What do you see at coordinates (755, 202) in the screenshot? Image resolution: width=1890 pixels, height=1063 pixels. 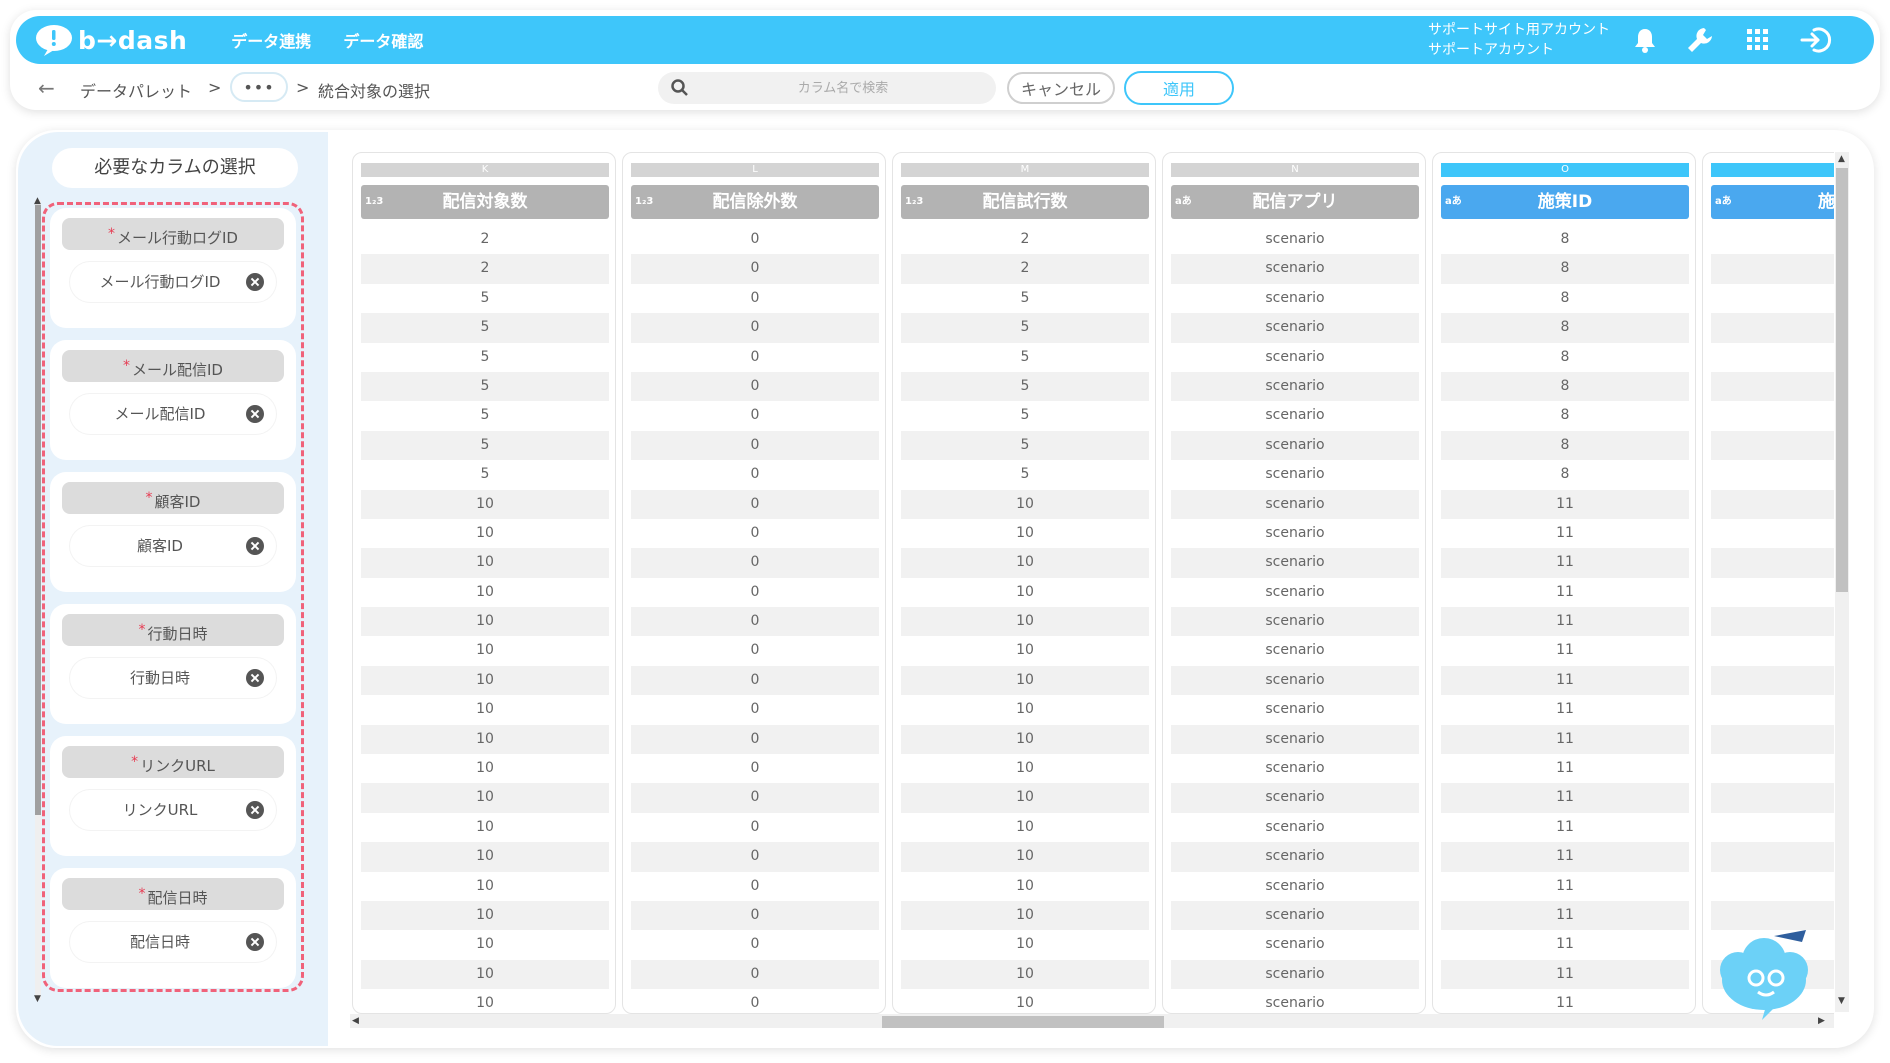 I see `column-header: 1₂3 配信除外数` at bounding box center [755, 202].